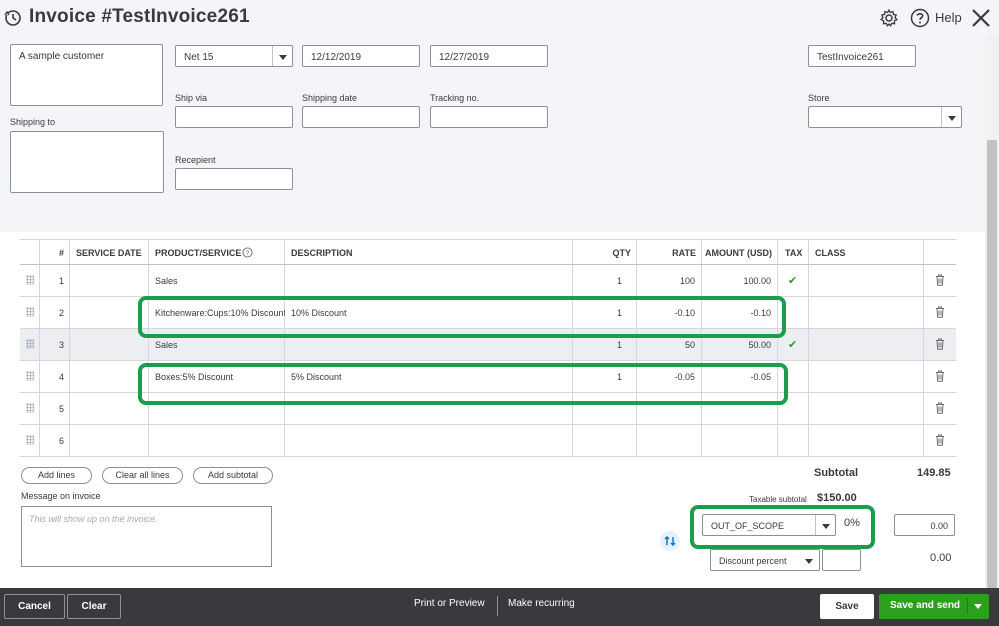 The height and width of the screenshot is (626, 999). Describe the element at coordinates (199, 57) in the screenshot. I see `terms-value: Net 15` at that location.